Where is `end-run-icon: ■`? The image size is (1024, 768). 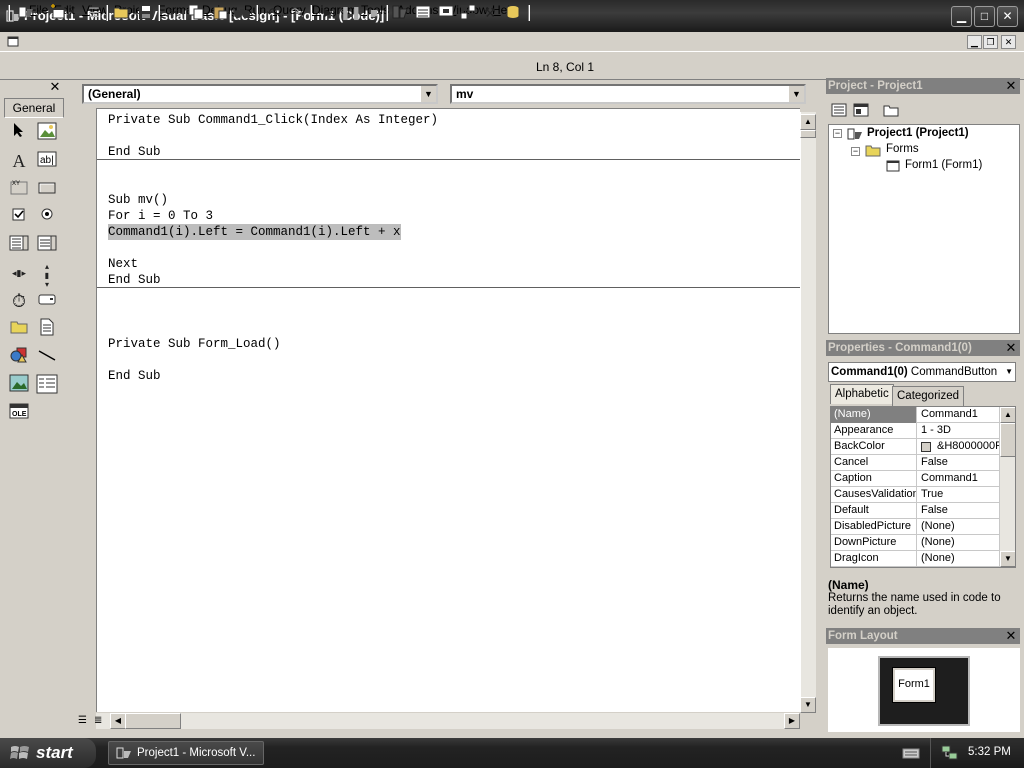 end-run-icon: ■ is located at coordinates (374, 13).